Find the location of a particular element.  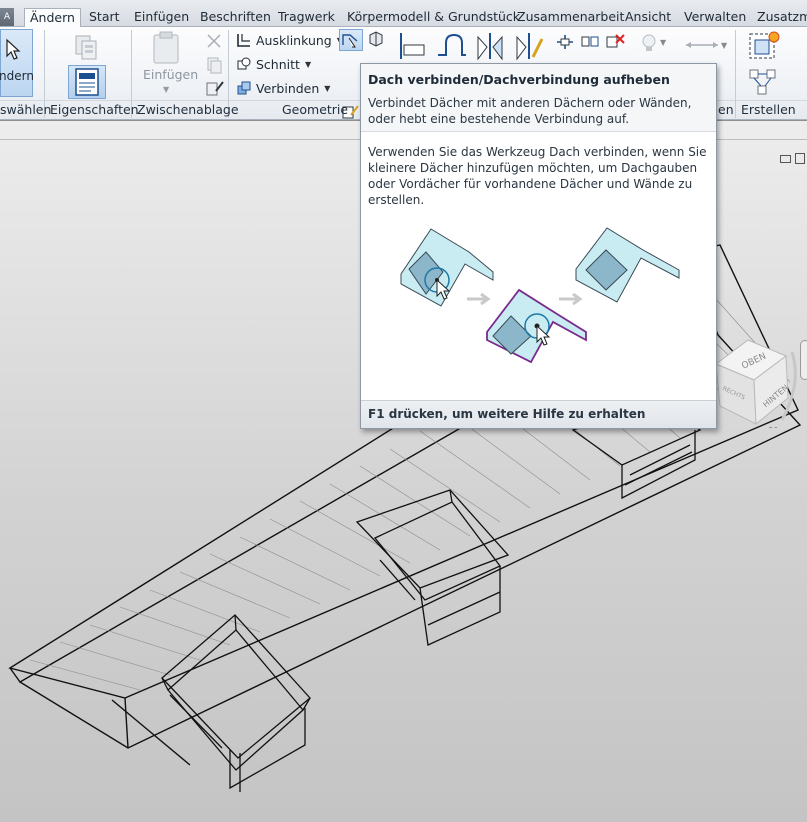

join-geometry-label: Verbinden is located at coordinates (288, 88).